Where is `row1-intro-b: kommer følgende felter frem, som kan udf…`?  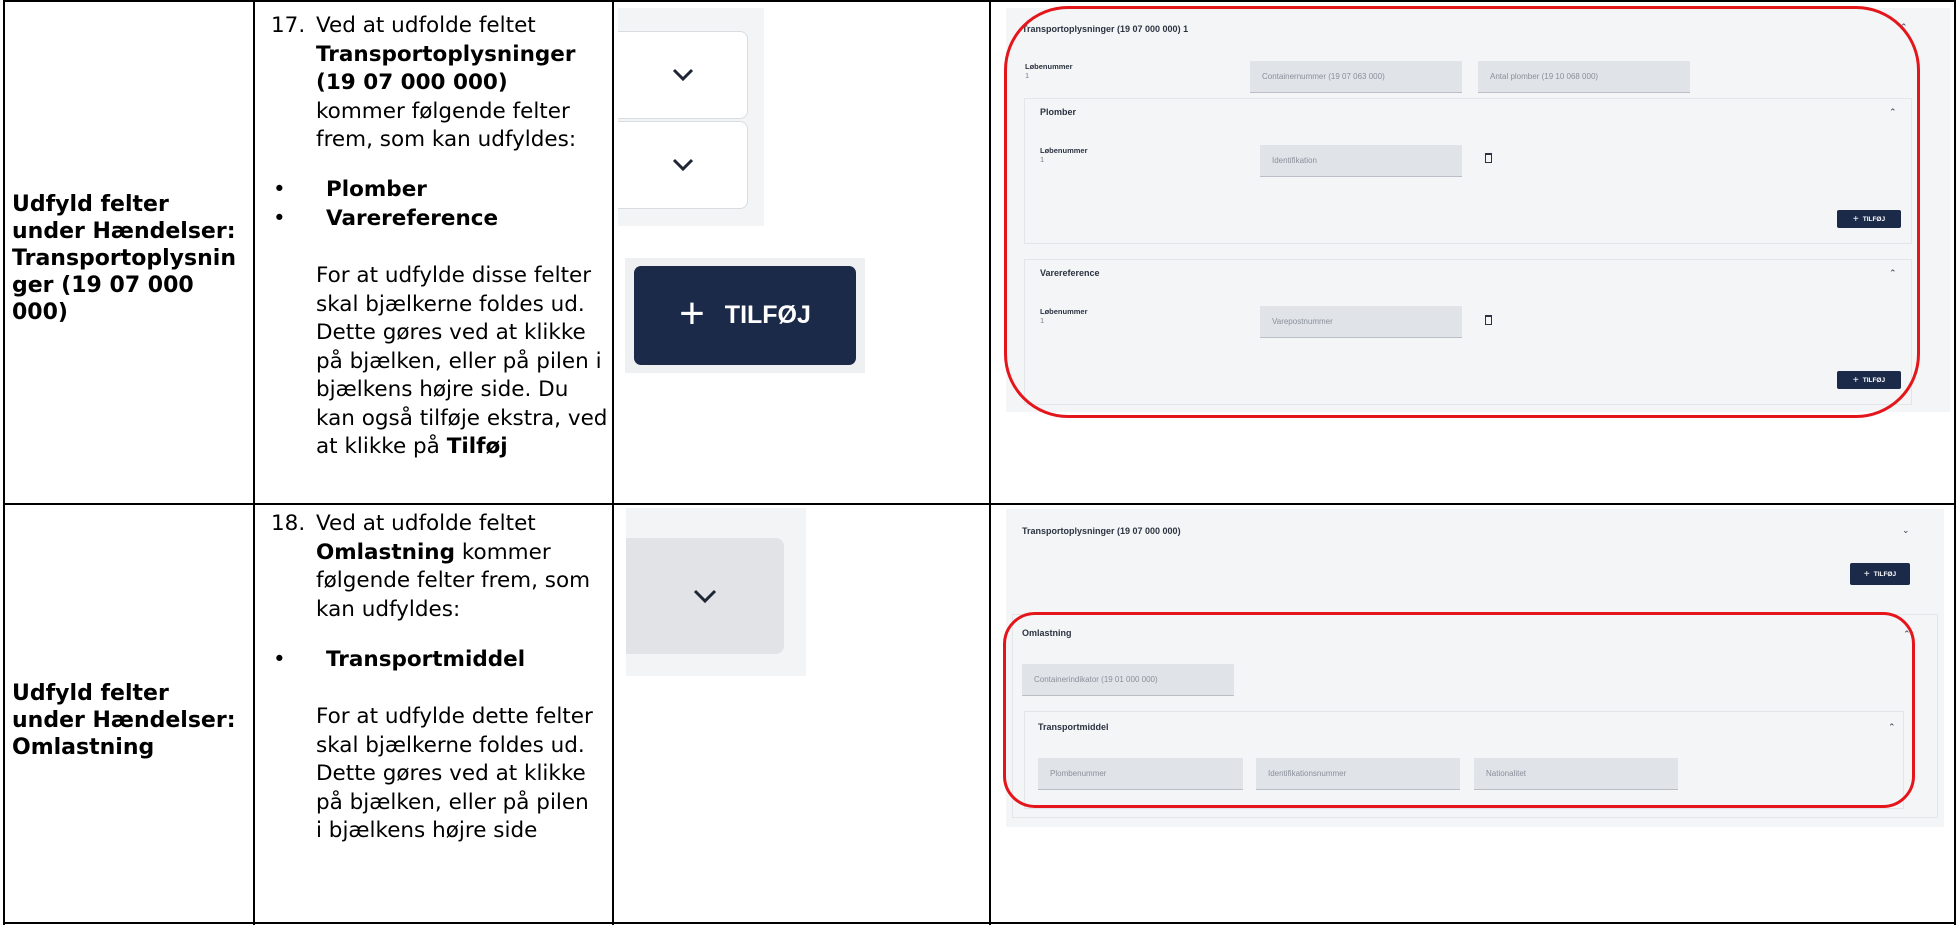
row1-intro-b: kommer følgende felter frem, som kan udf… is located at coordinates (446, 125).